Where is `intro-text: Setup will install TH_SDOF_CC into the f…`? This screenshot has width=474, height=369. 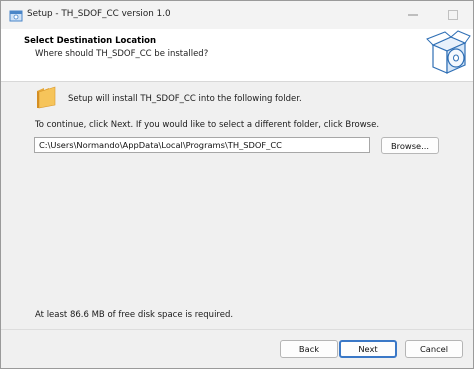 intro-text: Setup will install TH_SDOF_CC into the f… is located at coordinates (185, 99).